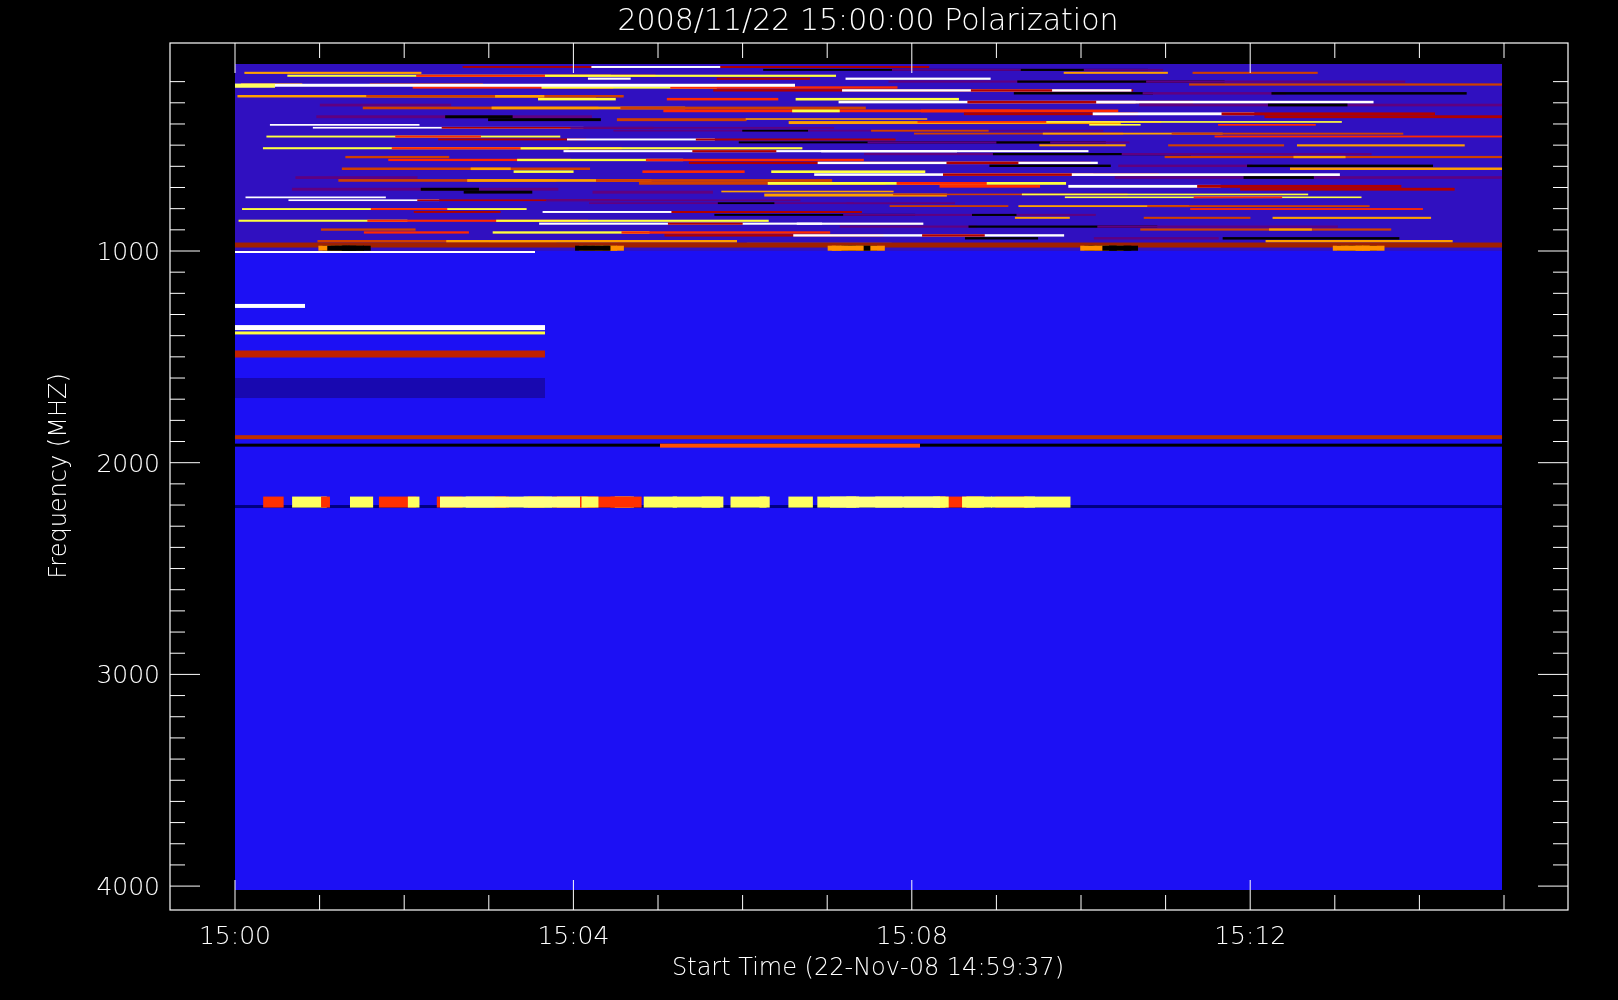 The image size is (1618, 1000). Describe the element at coordinates (868, 19) in the screenshot. I see `chart-title: 2008/11/22 15:00:00 Polarization` at that location.